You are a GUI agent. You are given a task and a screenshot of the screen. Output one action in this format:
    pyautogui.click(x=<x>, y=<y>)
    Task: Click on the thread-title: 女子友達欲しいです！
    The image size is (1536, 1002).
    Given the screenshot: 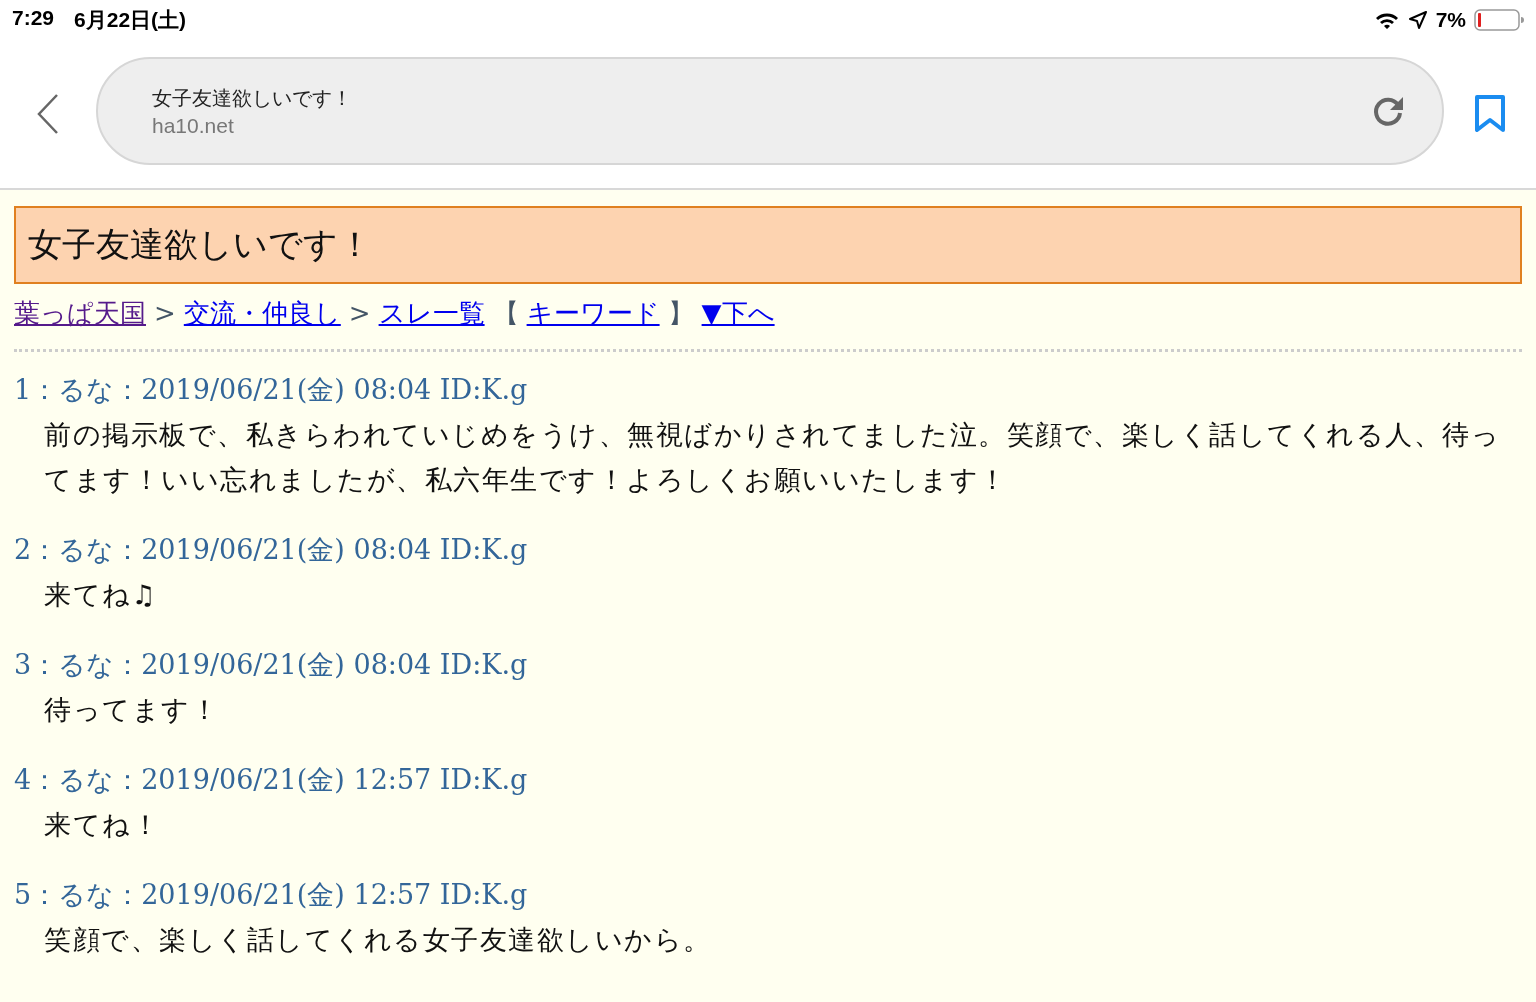 What is the action you would take?
    pyautogui.click(x=768, y=245)
    